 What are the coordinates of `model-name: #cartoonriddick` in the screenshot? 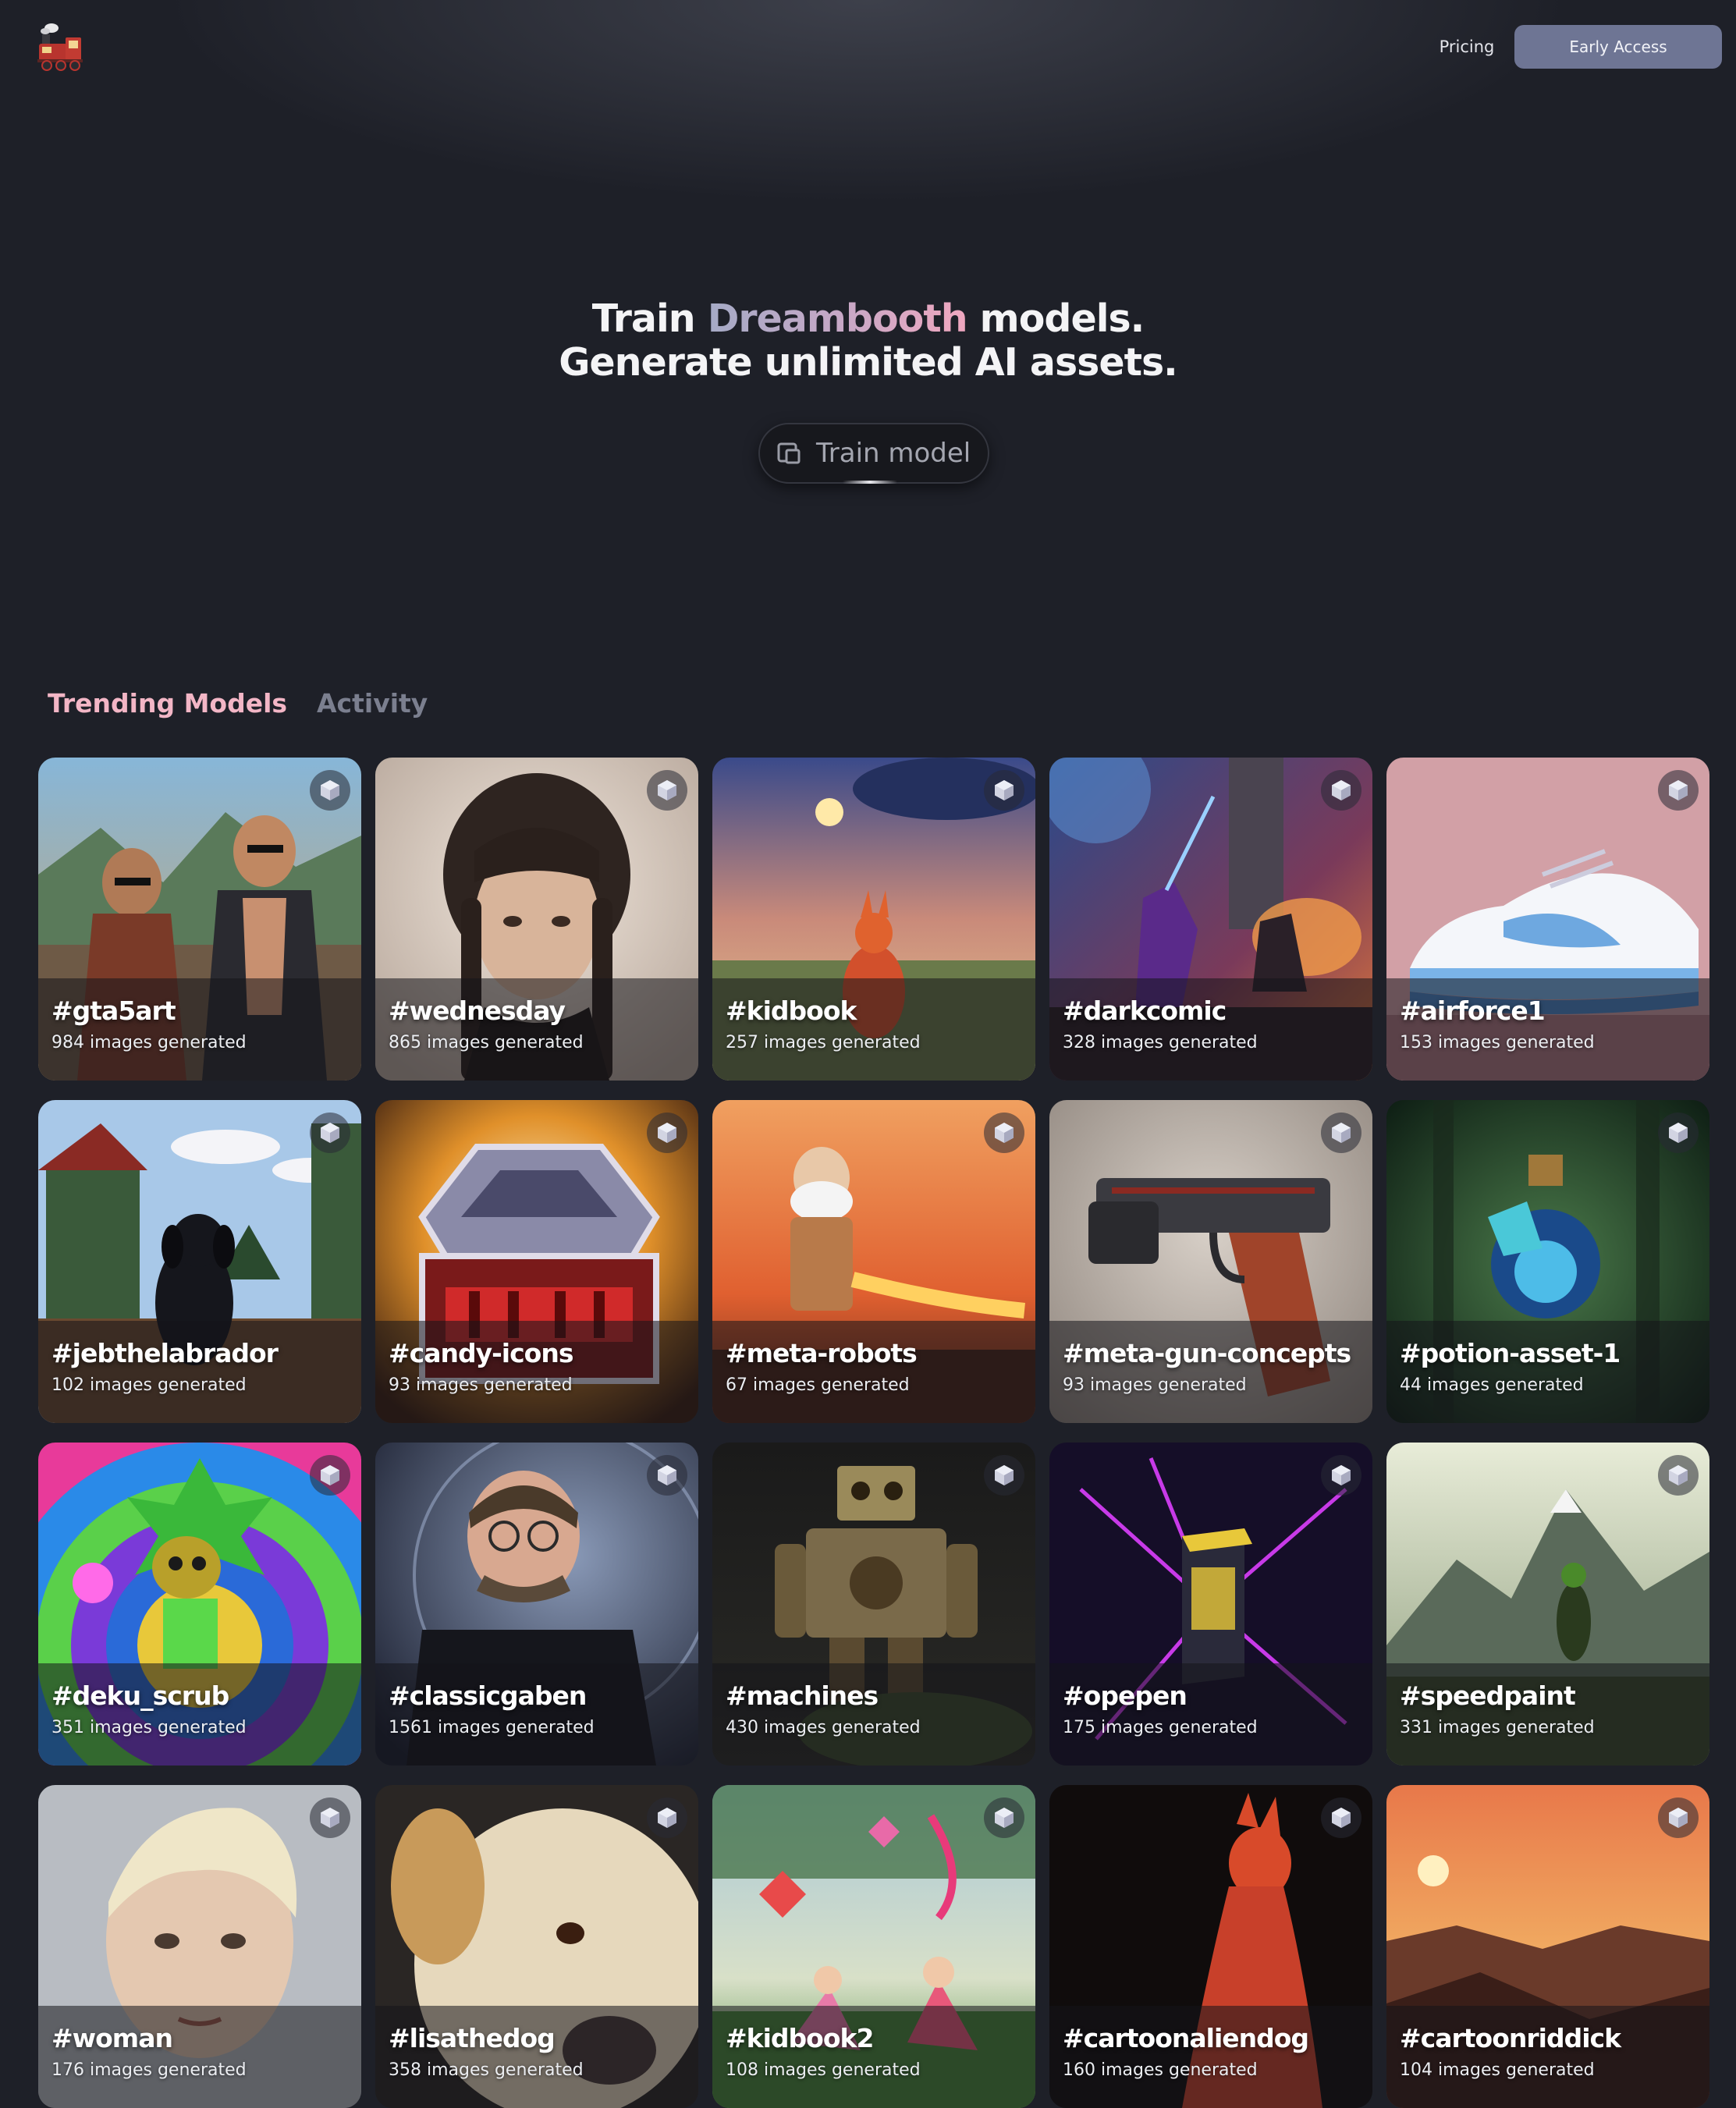 It's located at (1510, 2038).